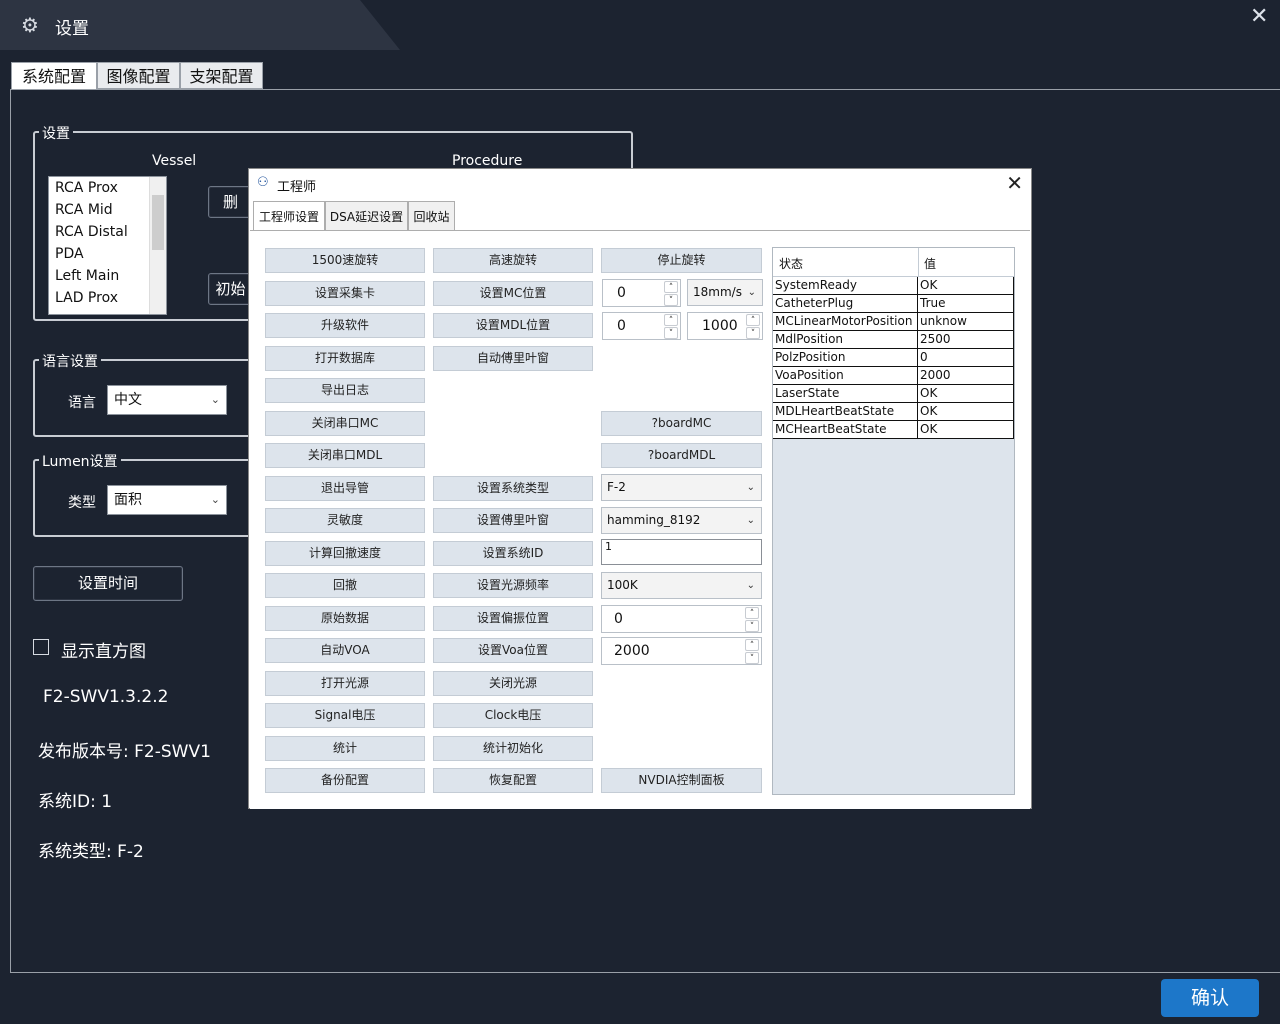 Image resolution: width=1280 pixels, height=1024 pixels. I want to click on status-key: LaserState, so click(807, 393).